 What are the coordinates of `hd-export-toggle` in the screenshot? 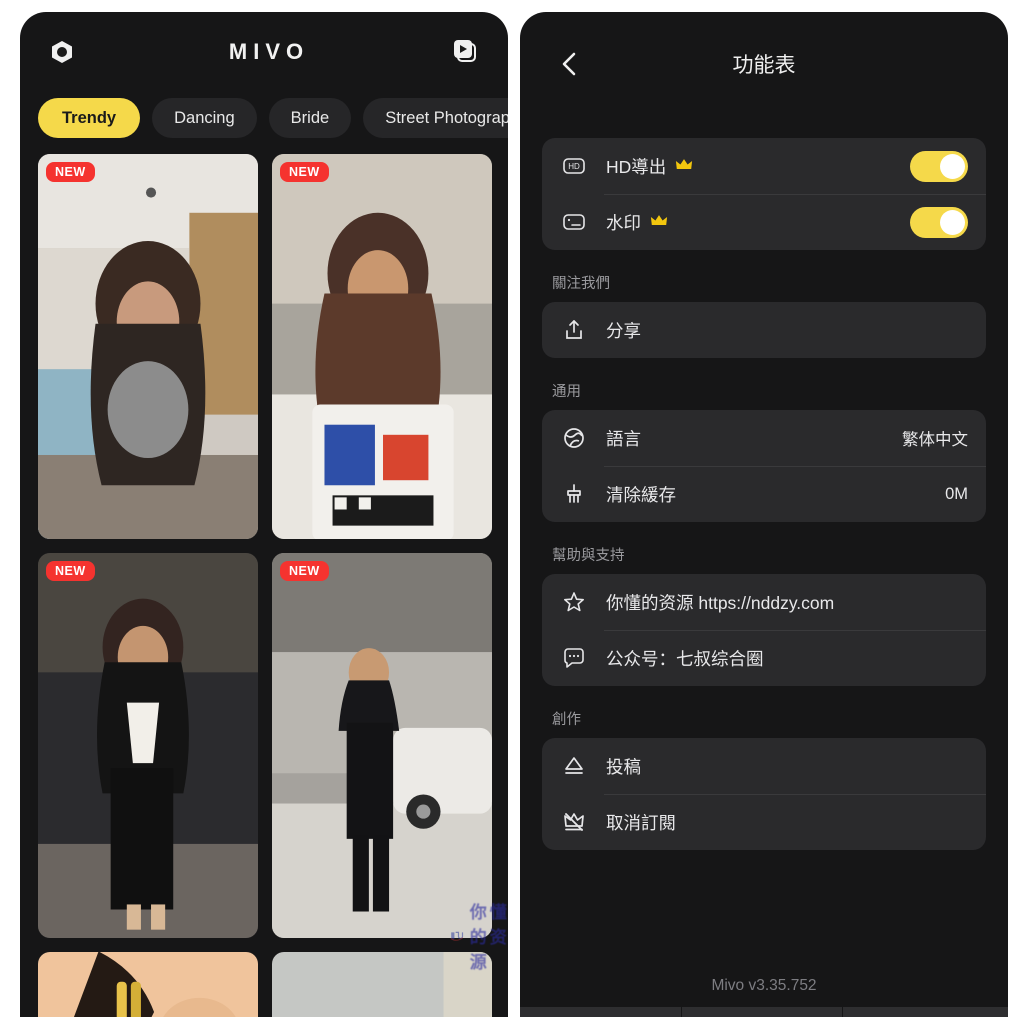 It's located at (939, 166).